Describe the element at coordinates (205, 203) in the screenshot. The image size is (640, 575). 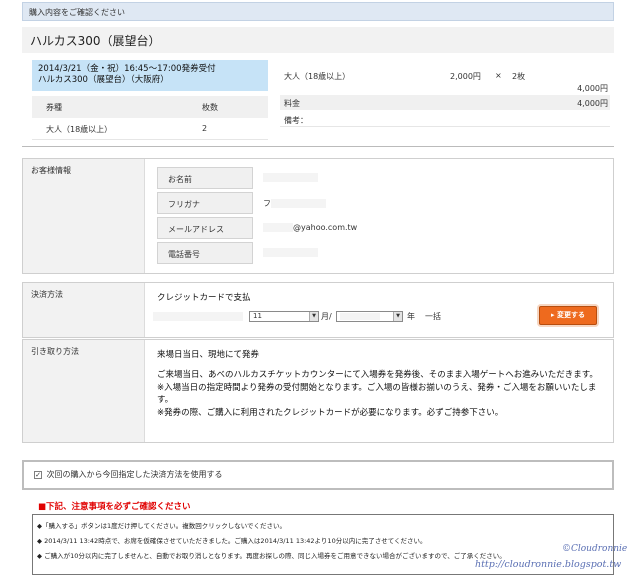
I see `furigana-label: フリガナ` at that location.